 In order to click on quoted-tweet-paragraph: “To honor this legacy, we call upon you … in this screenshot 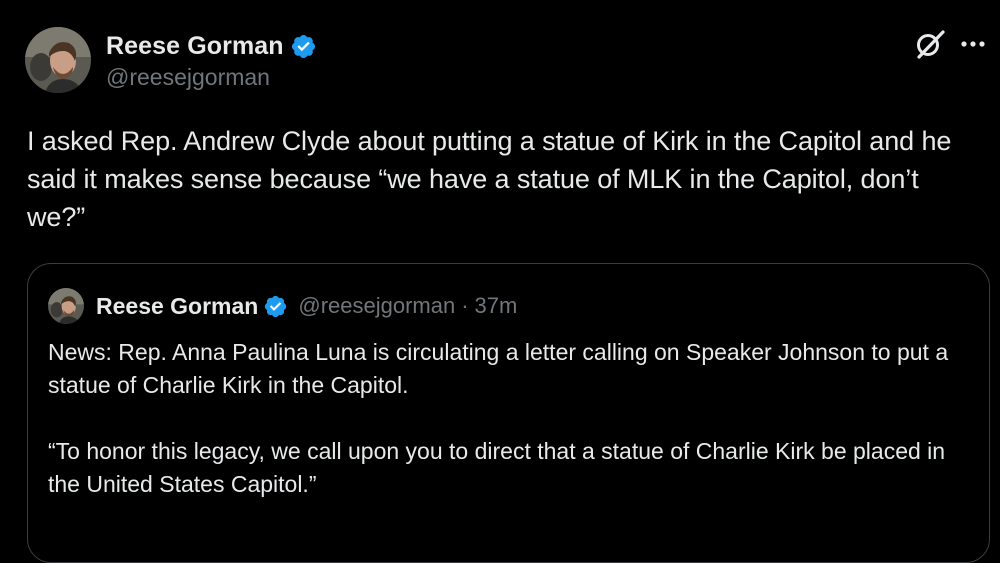, I will do `click(497, 467)`.